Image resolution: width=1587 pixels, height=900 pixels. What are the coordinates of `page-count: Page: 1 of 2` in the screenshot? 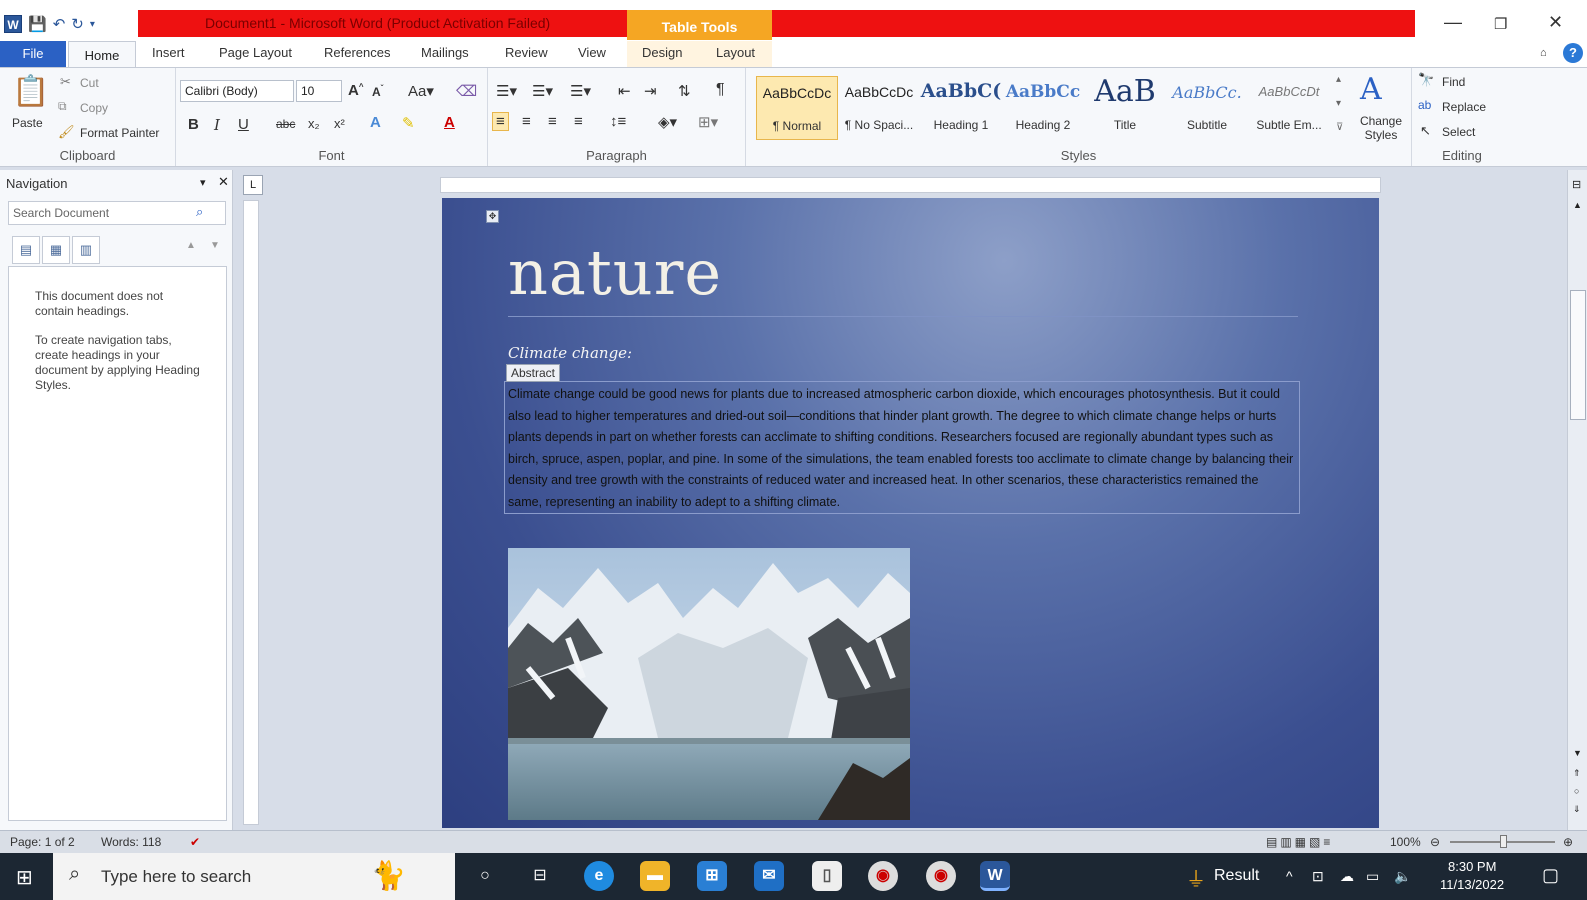 It's located at (42, 842).